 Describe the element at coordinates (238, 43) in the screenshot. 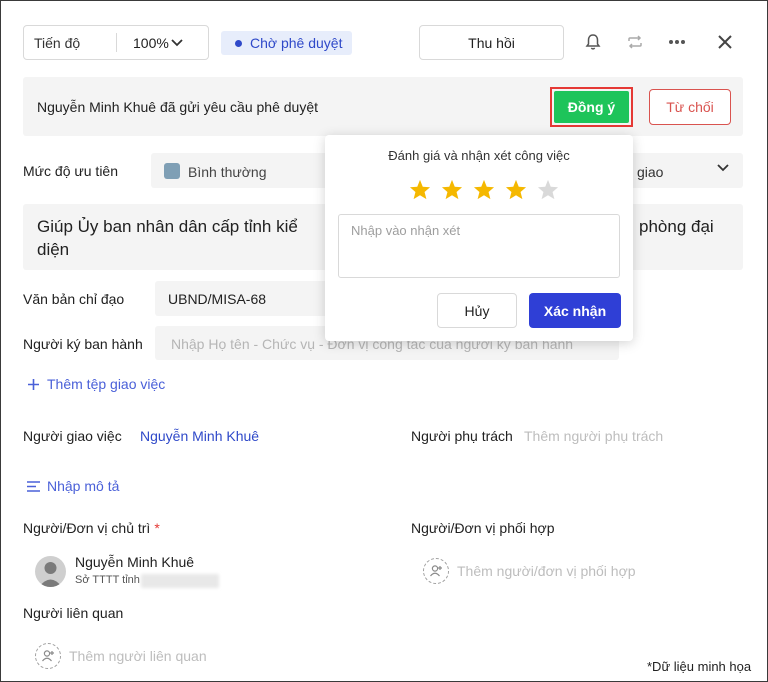

I see `status-dot` at that location.